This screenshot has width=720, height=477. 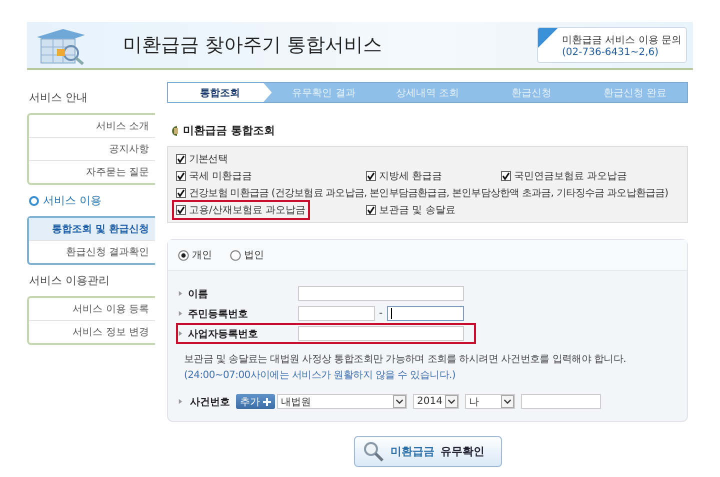 What do you see at coordinates (255, 401) in the screenshot?
I see `add-button: 추가` at bounding box center [255, 401].